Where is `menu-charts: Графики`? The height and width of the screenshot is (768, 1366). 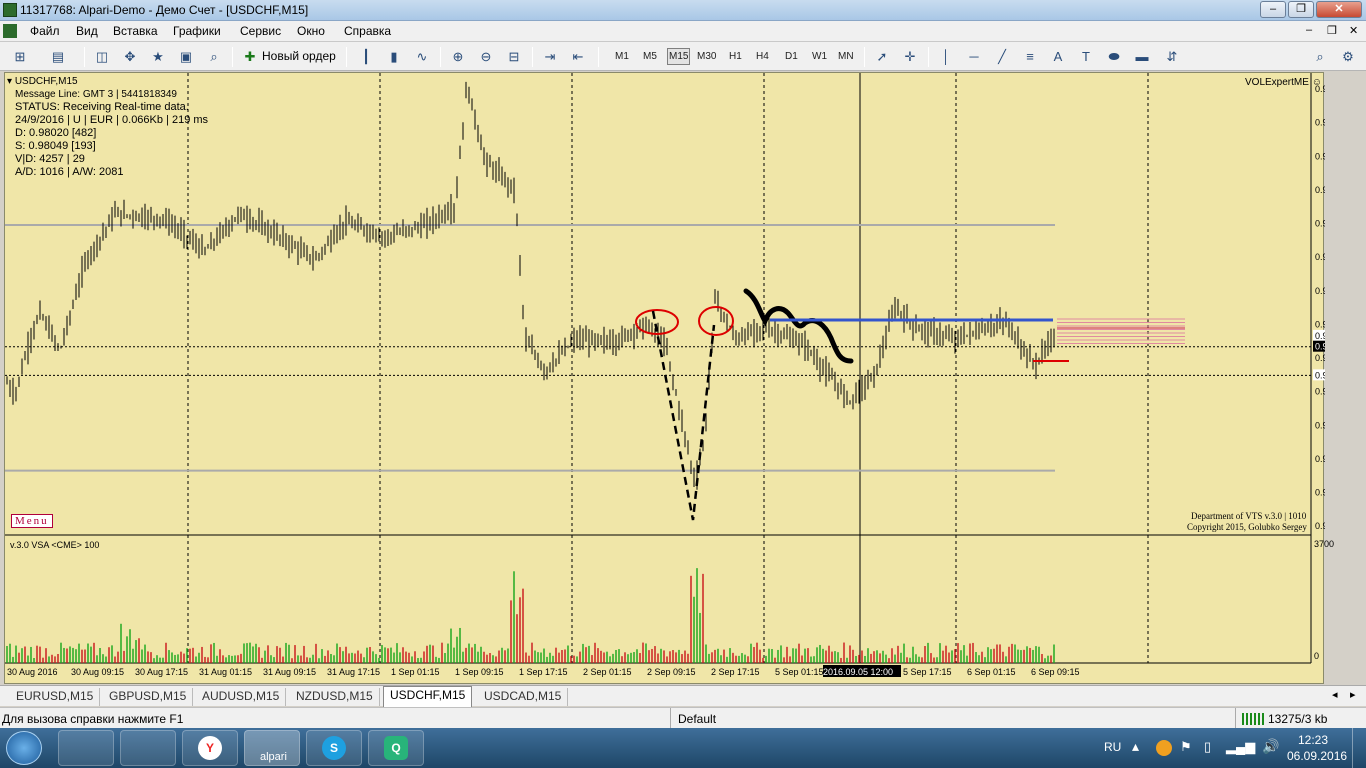 menu-charts: Графики is located at coordinates (197, 31).